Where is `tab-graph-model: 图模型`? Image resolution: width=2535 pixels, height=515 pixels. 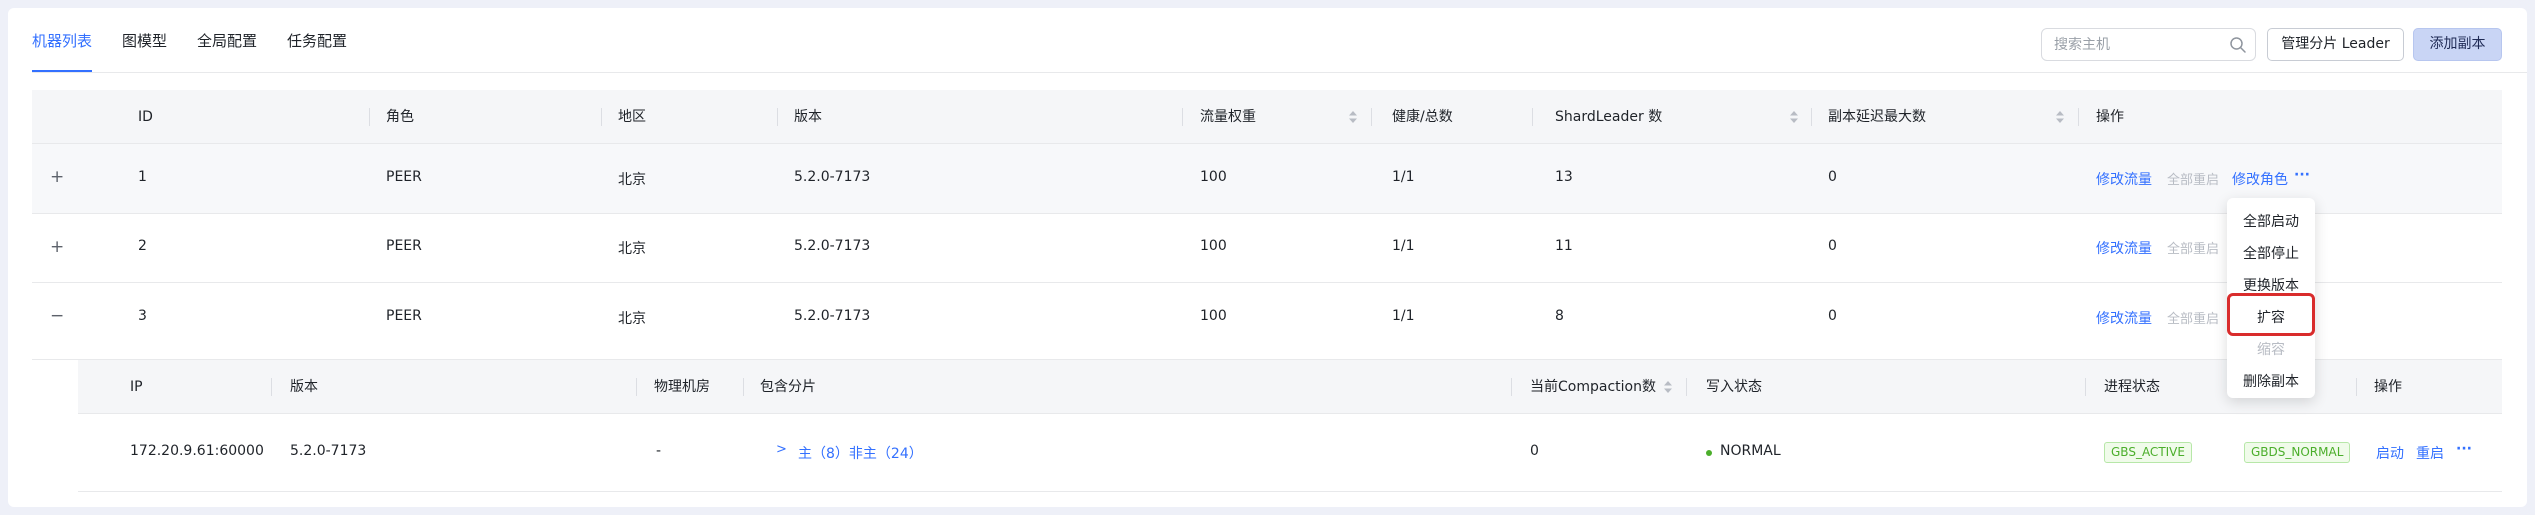
tab-graph-model: 图模型 is located at coordinates (144, 40).